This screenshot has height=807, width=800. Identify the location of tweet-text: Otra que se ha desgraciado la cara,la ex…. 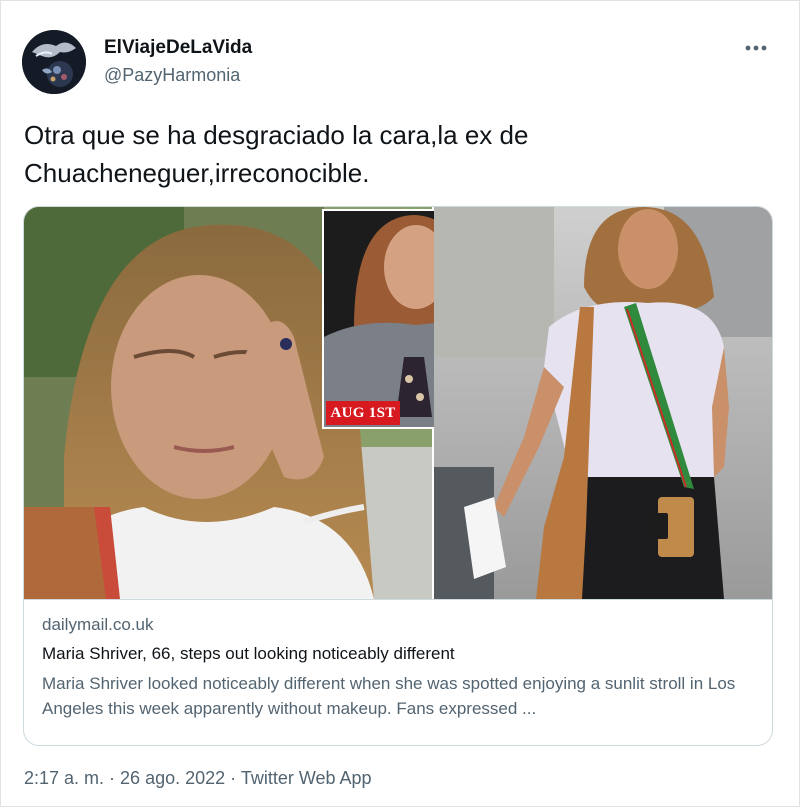
(276, 154).